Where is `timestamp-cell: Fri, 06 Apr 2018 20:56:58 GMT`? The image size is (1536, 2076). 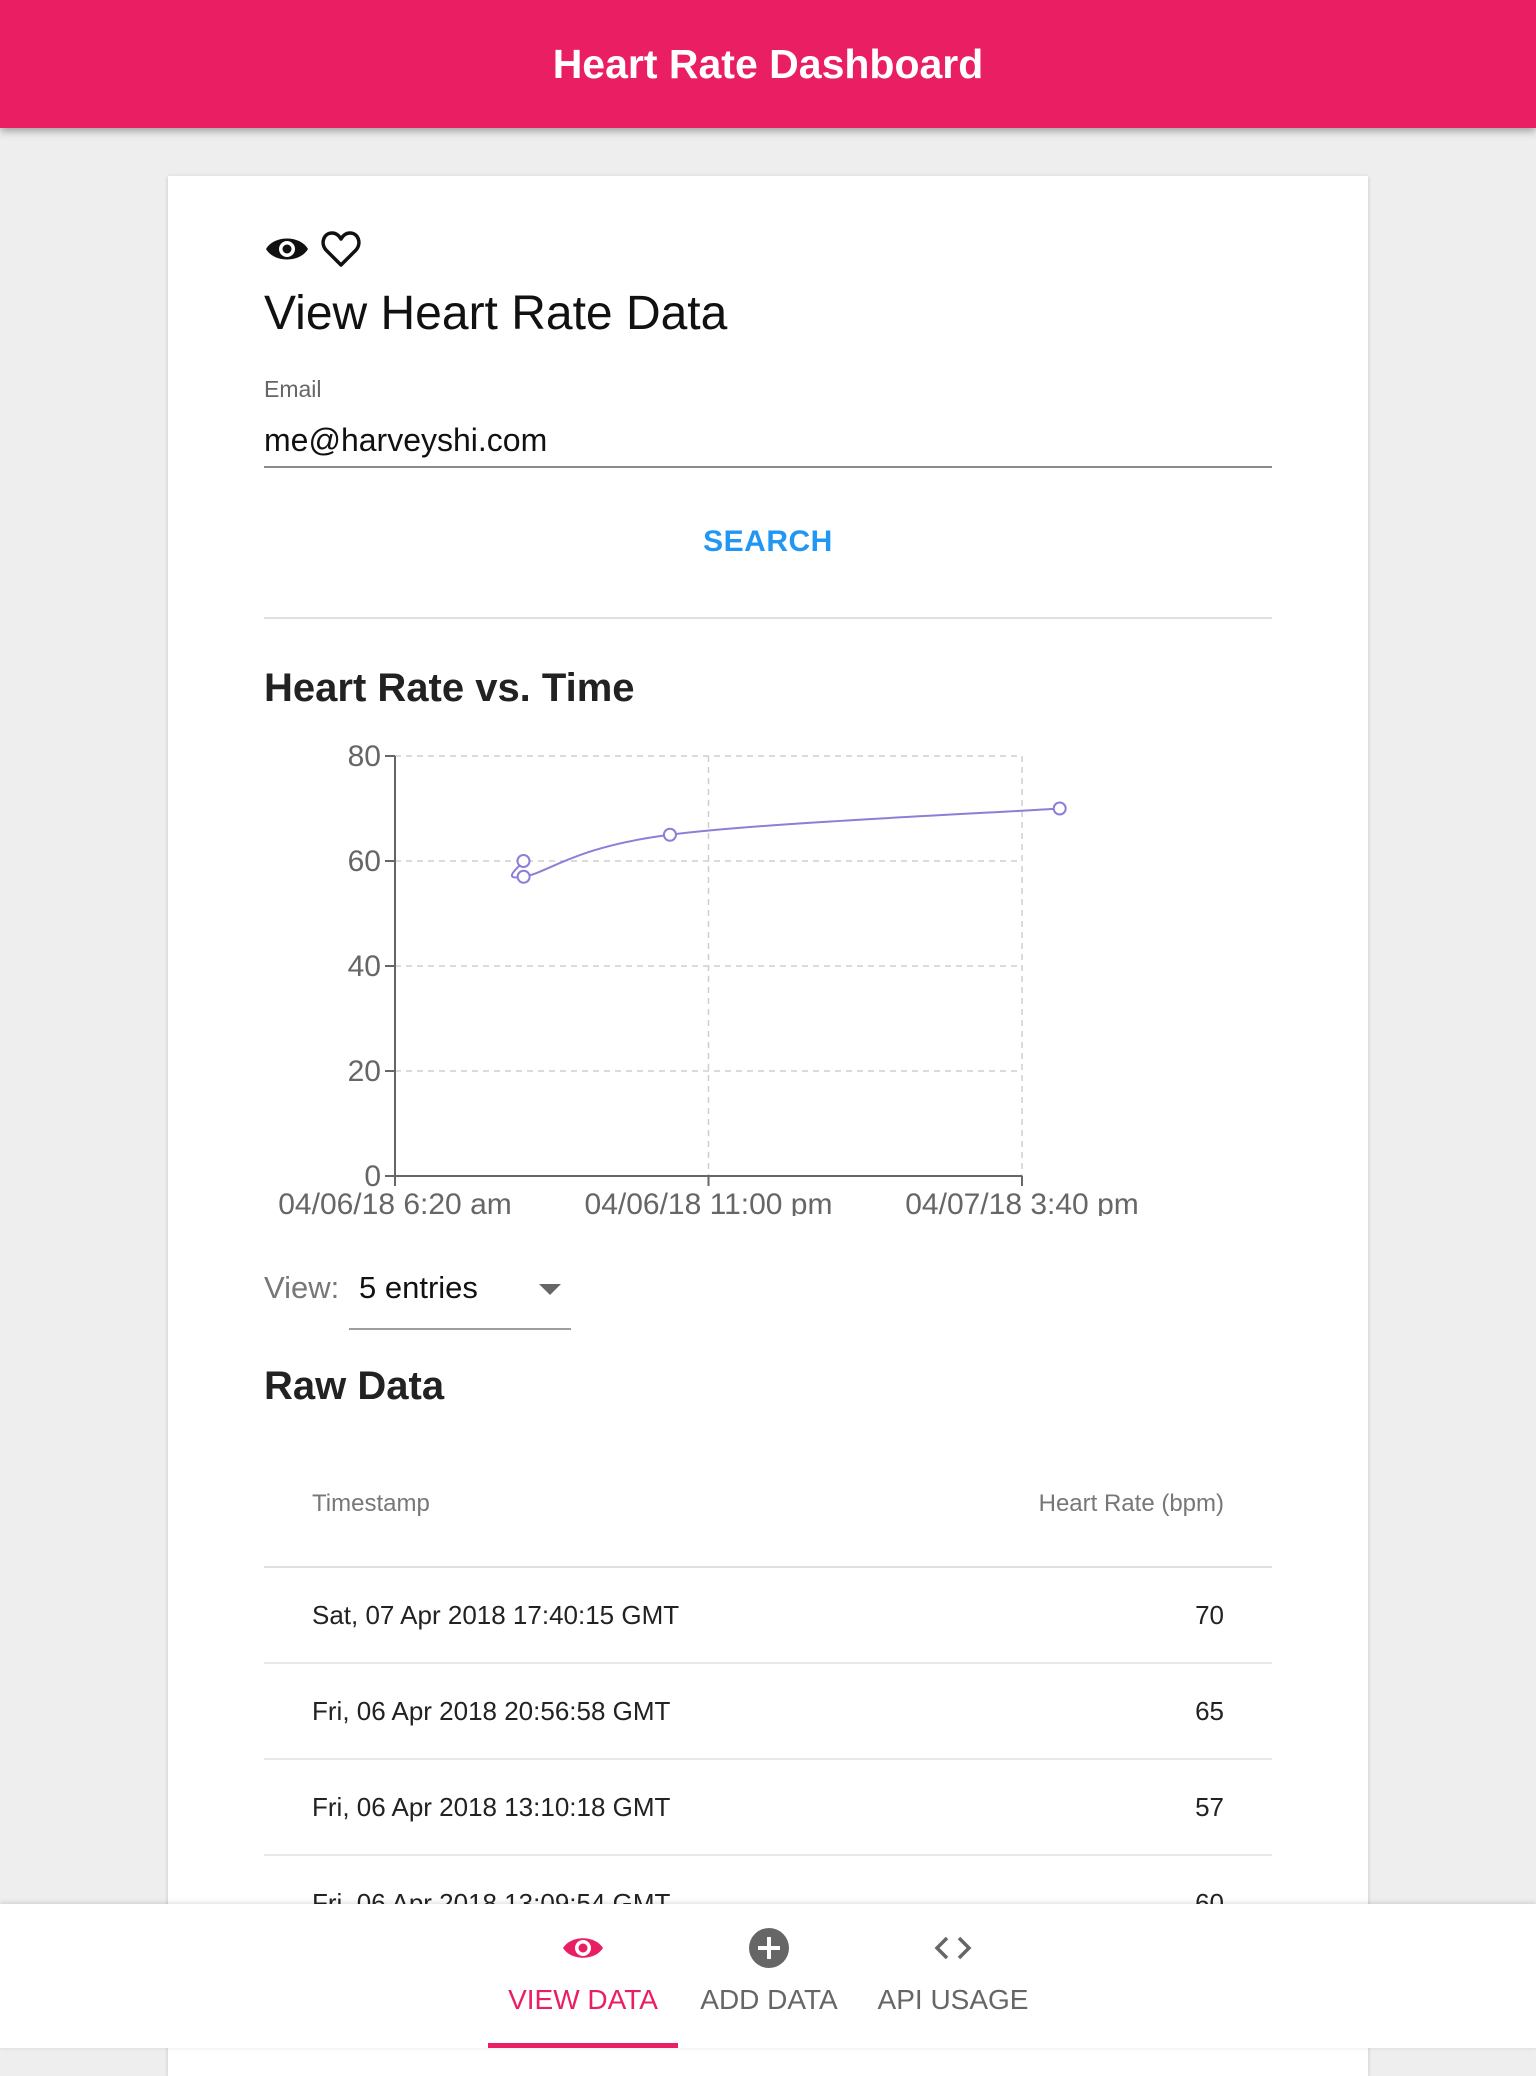
timestamp-cell: Fri, 06 Apr 2018 20:56:58 GMT is located at coordinates (491, 1711).